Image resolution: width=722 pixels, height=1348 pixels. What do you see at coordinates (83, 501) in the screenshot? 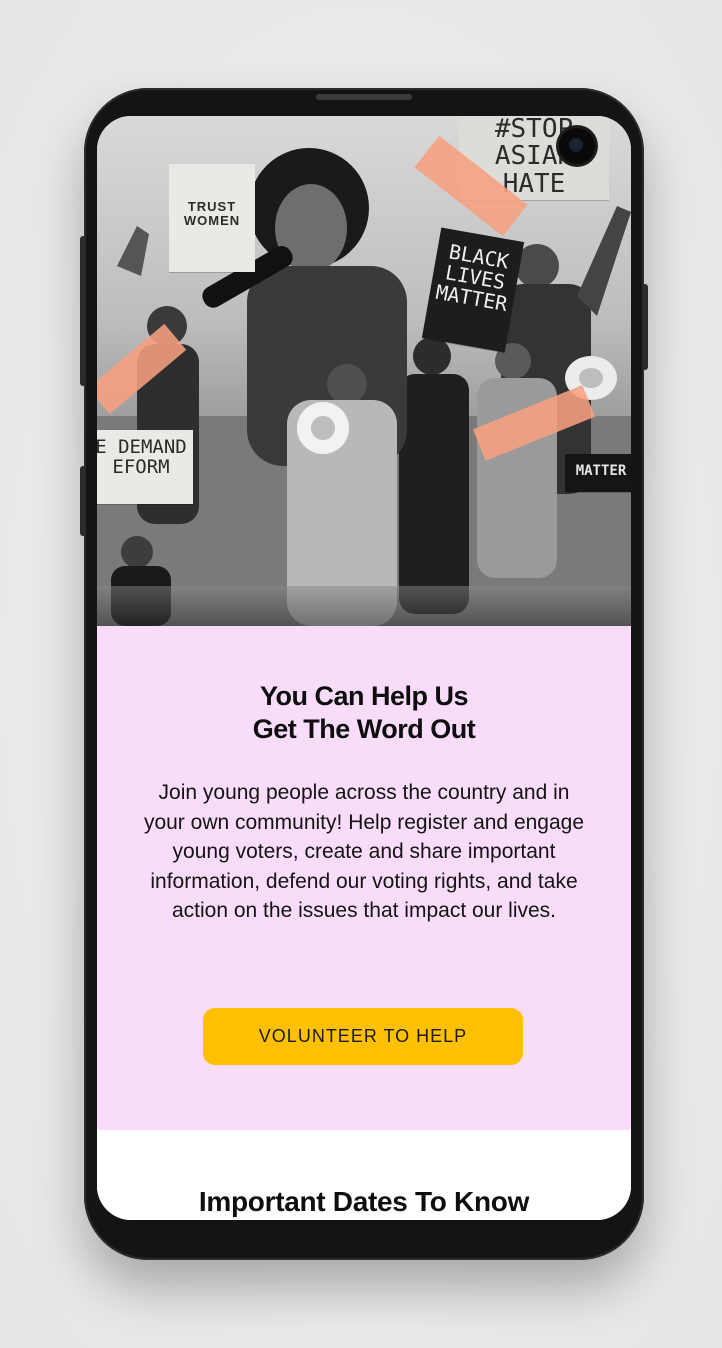
I see `bixby-button` at bounding box center [83, 501].